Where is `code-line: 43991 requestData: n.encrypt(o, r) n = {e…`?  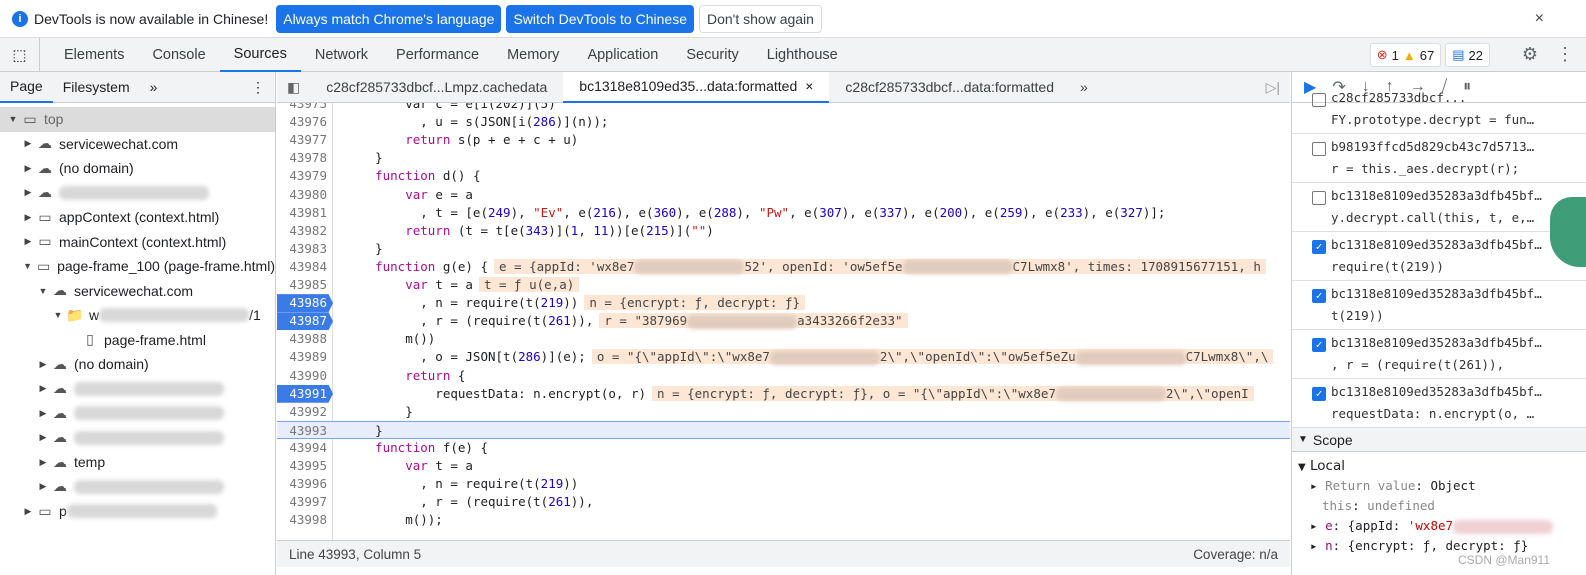
code-line: 43991 requestData: n.encrypt(o, r) n = {e… is located at coordinates (783, 393).